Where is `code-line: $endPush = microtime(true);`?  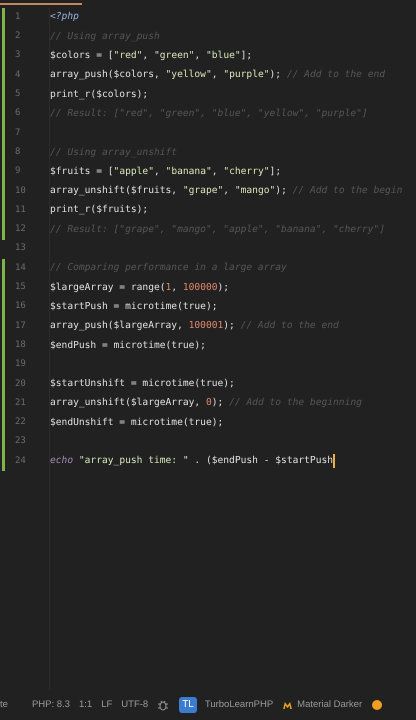
code-line: $endPush = microtime(true); is located at coordinates (128, 345).